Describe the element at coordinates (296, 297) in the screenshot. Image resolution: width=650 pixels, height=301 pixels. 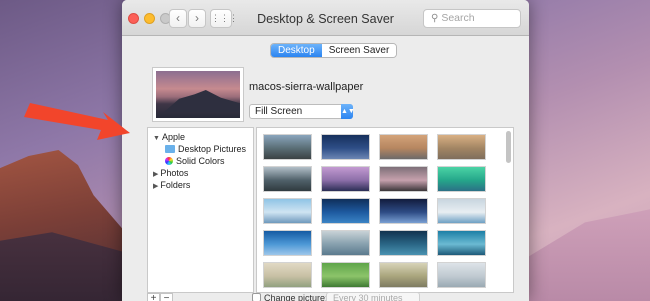
I see `change-picture-label: Change picture:` at that location.